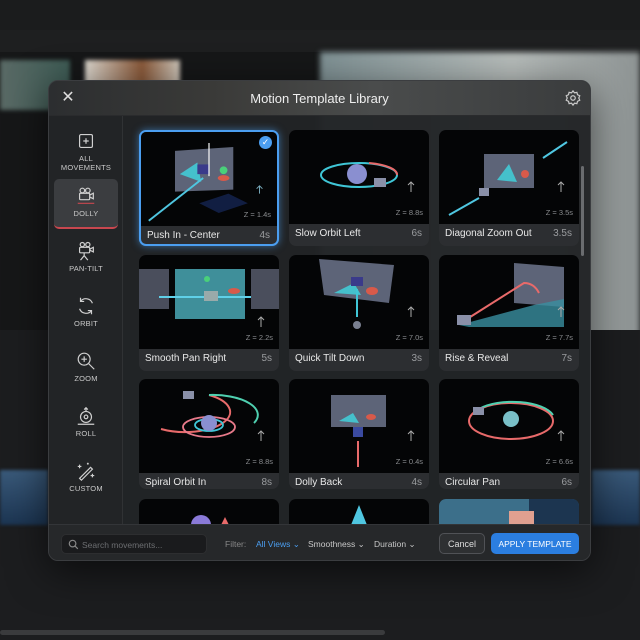 This screenshot has height=640, width=640. Describe the element at coordinates (266, 358) in the screenshot. I see `template-duration: 5s` at that location.